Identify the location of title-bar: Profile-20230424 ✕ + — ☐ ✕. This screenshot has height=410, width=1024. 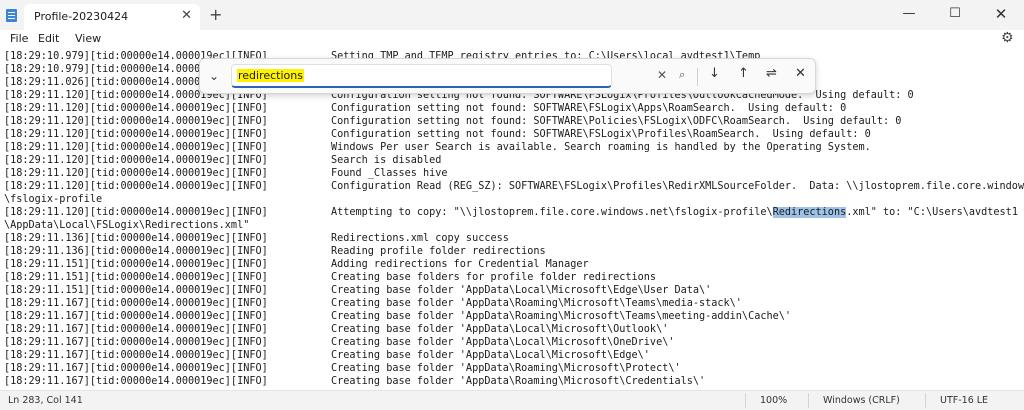
(512, 15).